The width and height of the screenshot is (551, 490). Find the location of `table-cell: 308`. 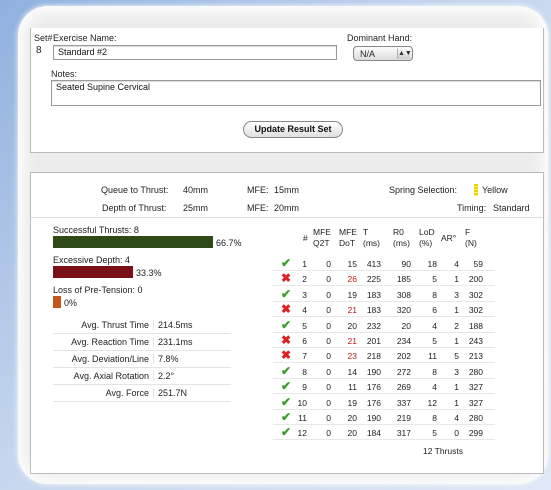

table-cell: 308 is located at coordinates (403, 294).